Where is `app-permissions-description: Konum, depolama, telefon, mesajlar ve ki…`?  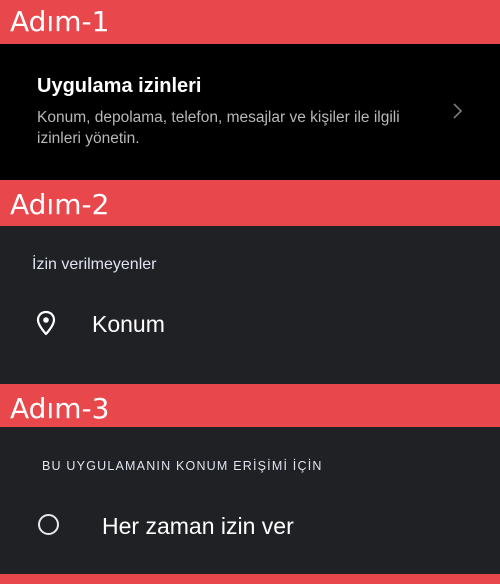
app-permissions-description: Konum, depolama, telefon, mesajlar ve ki… is located at coordinates (218, 128).